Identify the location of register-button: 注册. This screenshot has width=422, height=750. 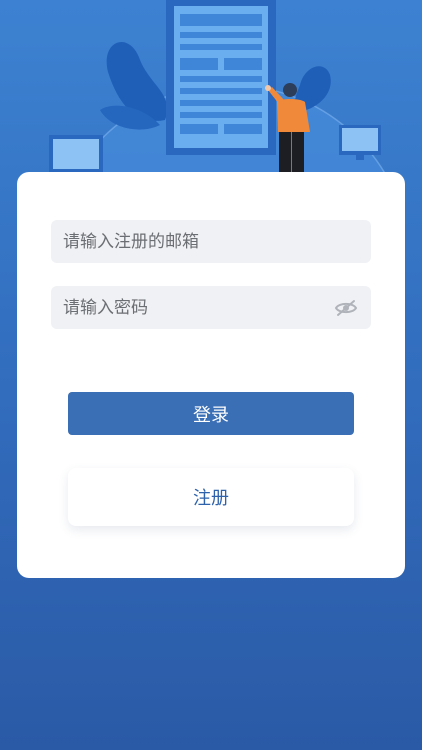
(211, 497).